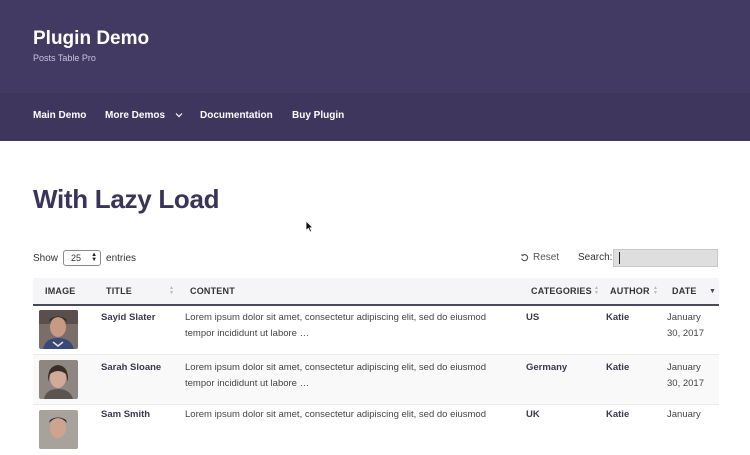 The height and width of the screenshot is (455, 750). Describe the element at coordinates (595, 257) in the screenshot. I see `search-label: Search:` at that location.